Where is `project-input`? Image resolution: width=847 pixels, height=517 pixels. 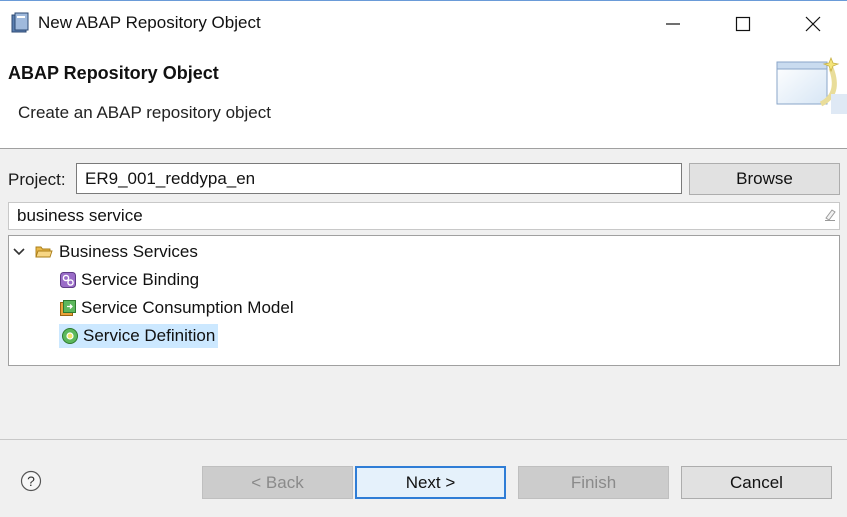 project-input is located at coordinates (379, 178).